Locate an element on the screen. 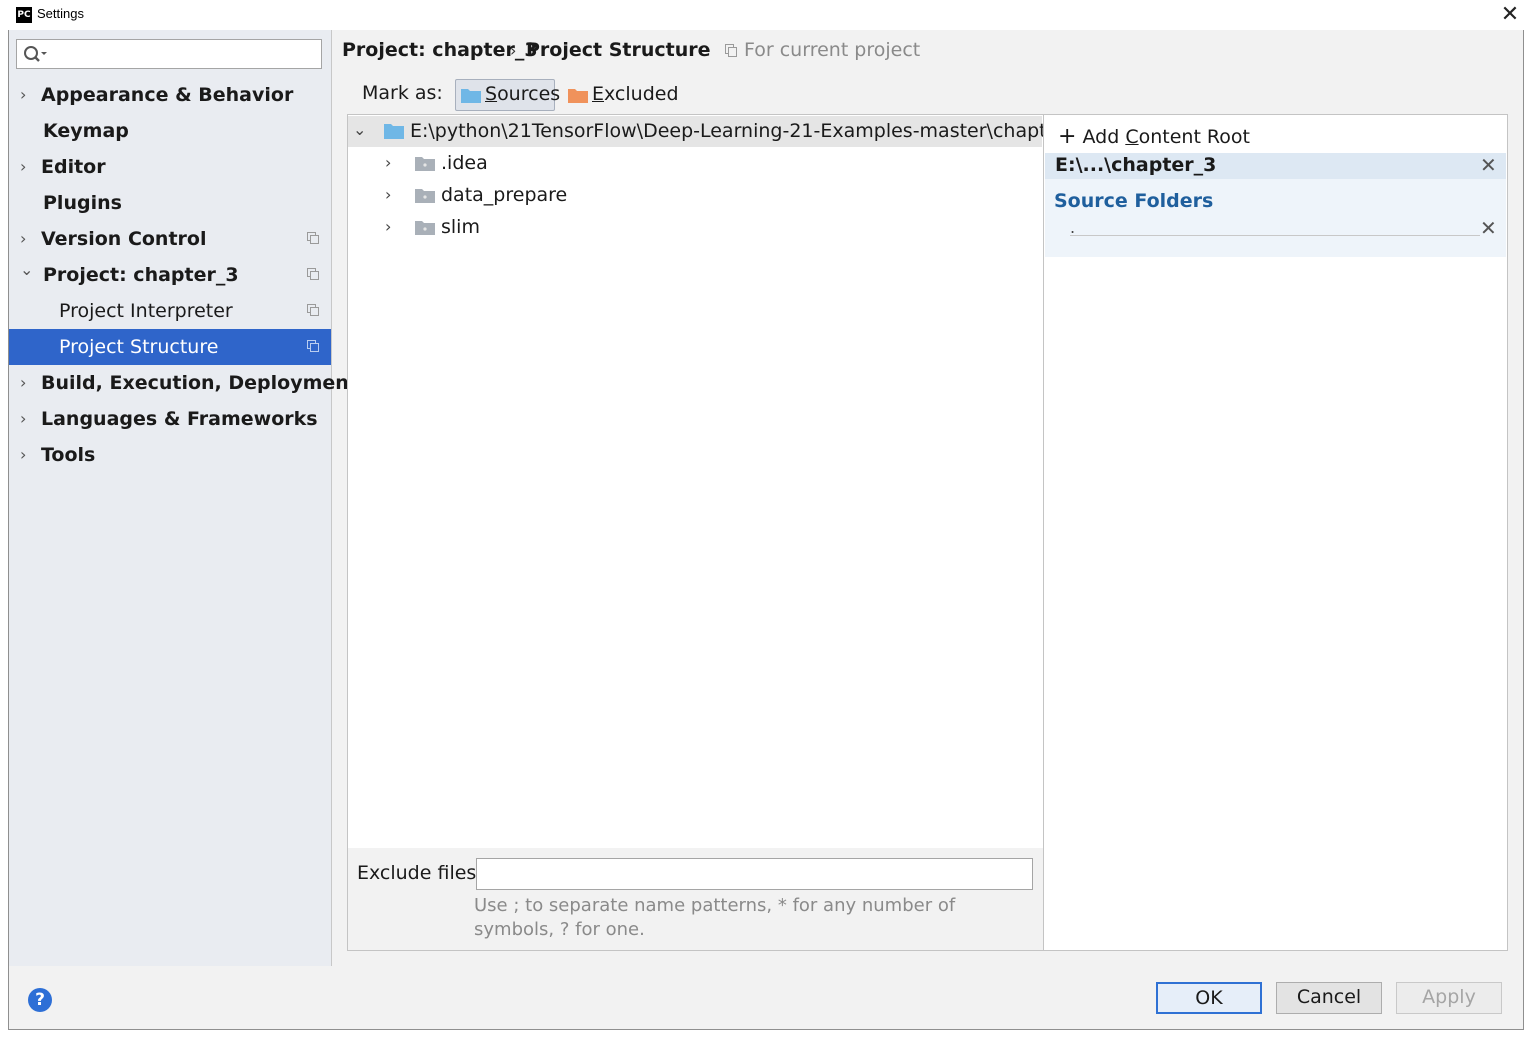 The width and height of the screenshot is (1531, 1037). page-title: Project Structure is located at coordinates (618, 50).